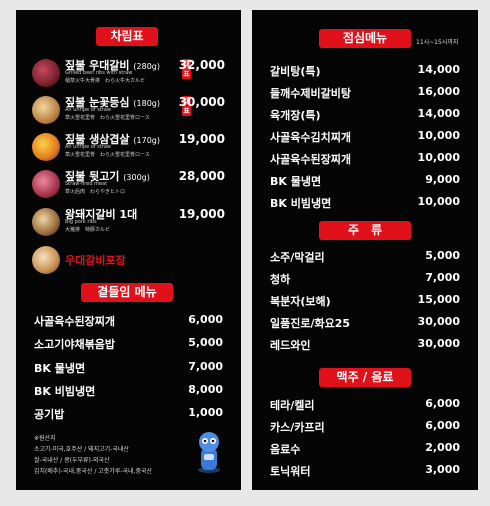  I want to click on lunch-item-name: BK 비빔냉면, so click(301, 203).